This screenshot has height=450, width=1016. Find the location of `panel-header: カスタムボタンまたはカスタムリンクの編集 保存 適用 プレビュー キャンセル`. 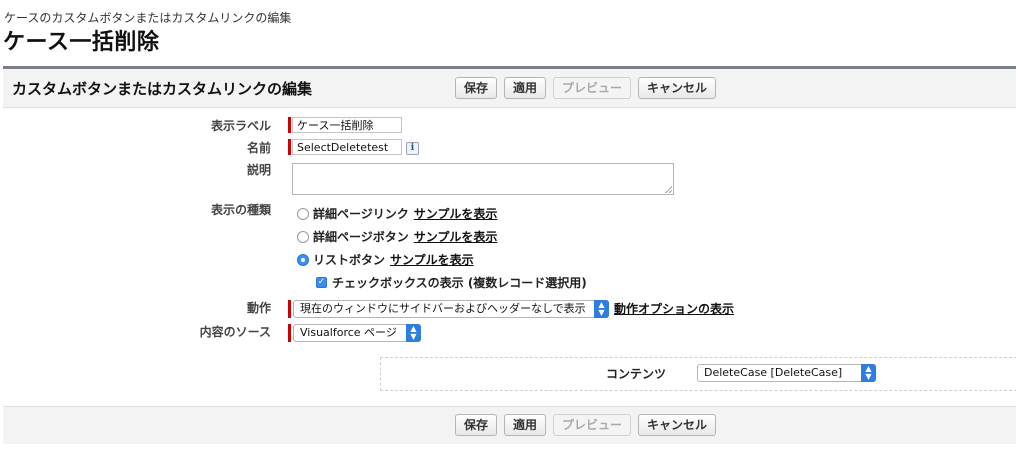

panel-header: カスタムボタンまたはカスタムリンクの編集 保存 適用 プレビュー キャンセル is located at coordinates (509, 88).